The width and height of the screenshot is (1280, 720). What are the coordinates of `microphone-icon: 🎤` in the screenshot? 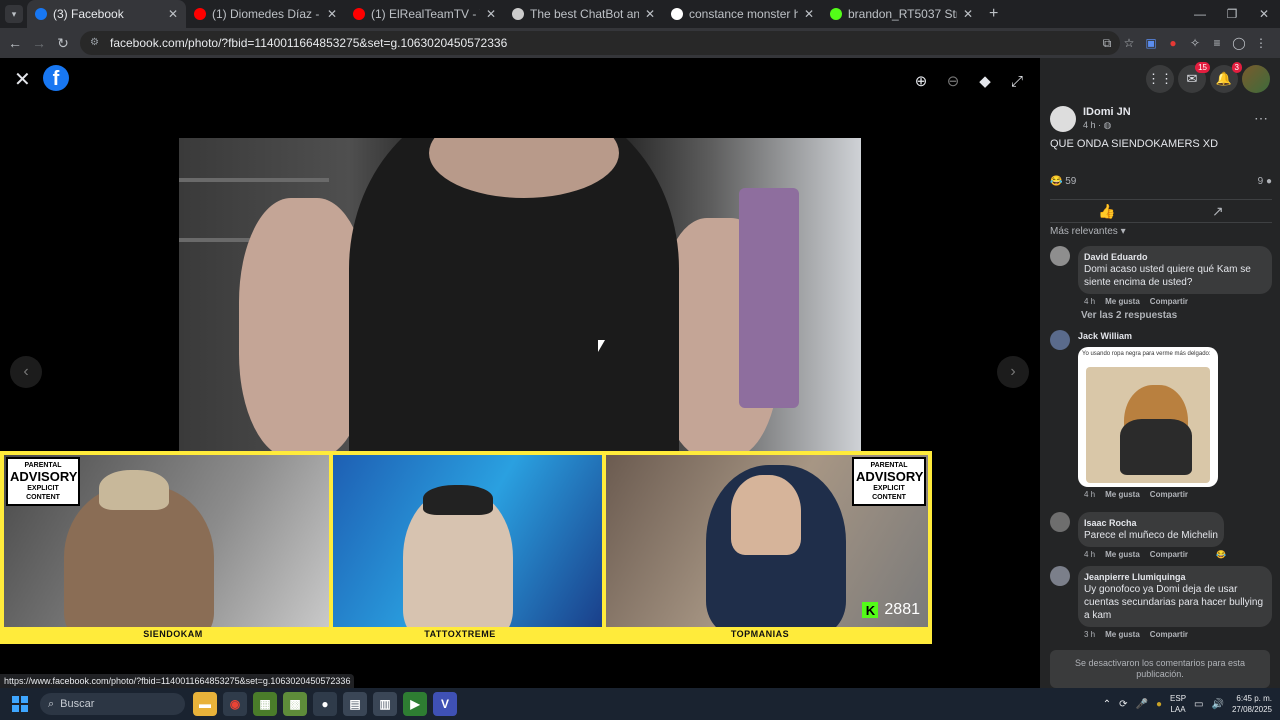 It's located at (1142, 704).